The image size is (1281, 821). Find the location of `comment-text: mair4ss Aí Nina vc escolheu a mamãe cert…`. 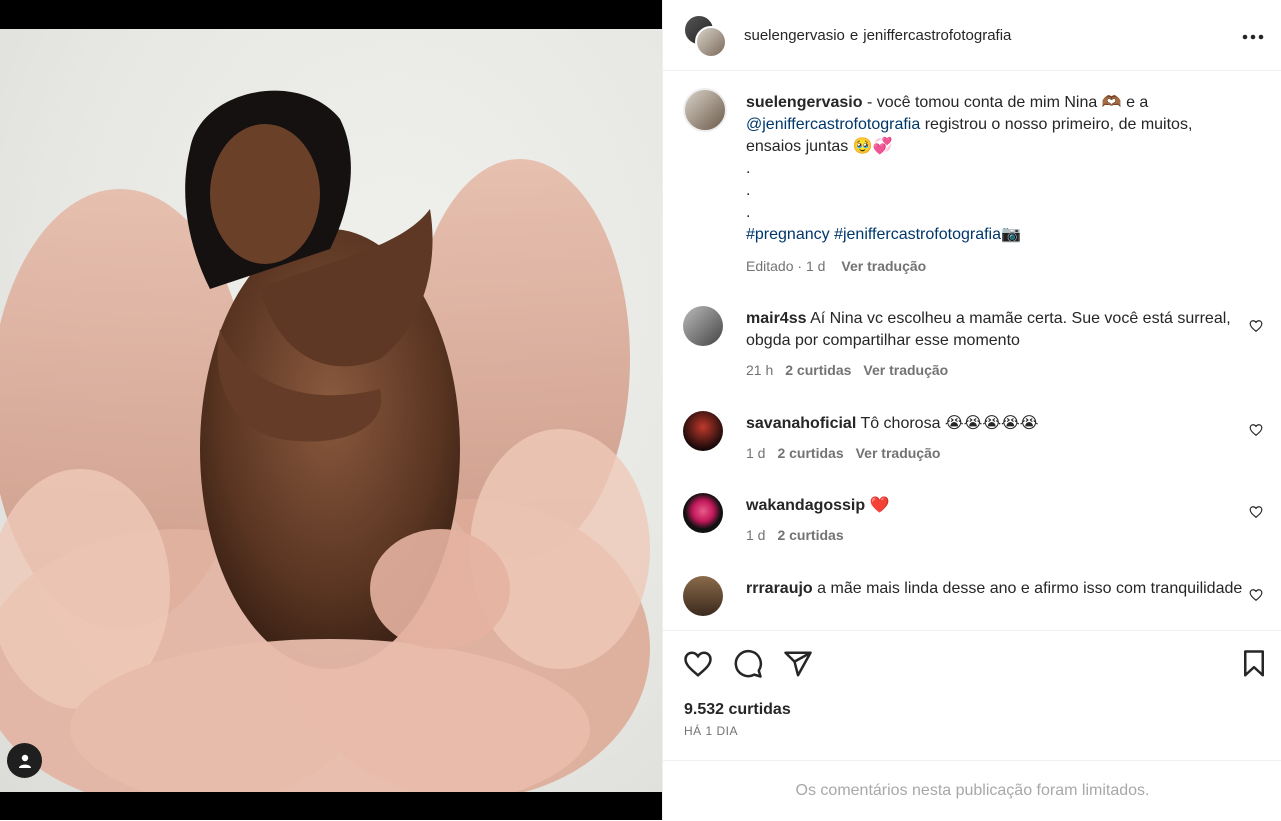

comment-text: mair4ss Aí Nina vc escolheu a mamãe cert… is located at coordinates (996, 330).